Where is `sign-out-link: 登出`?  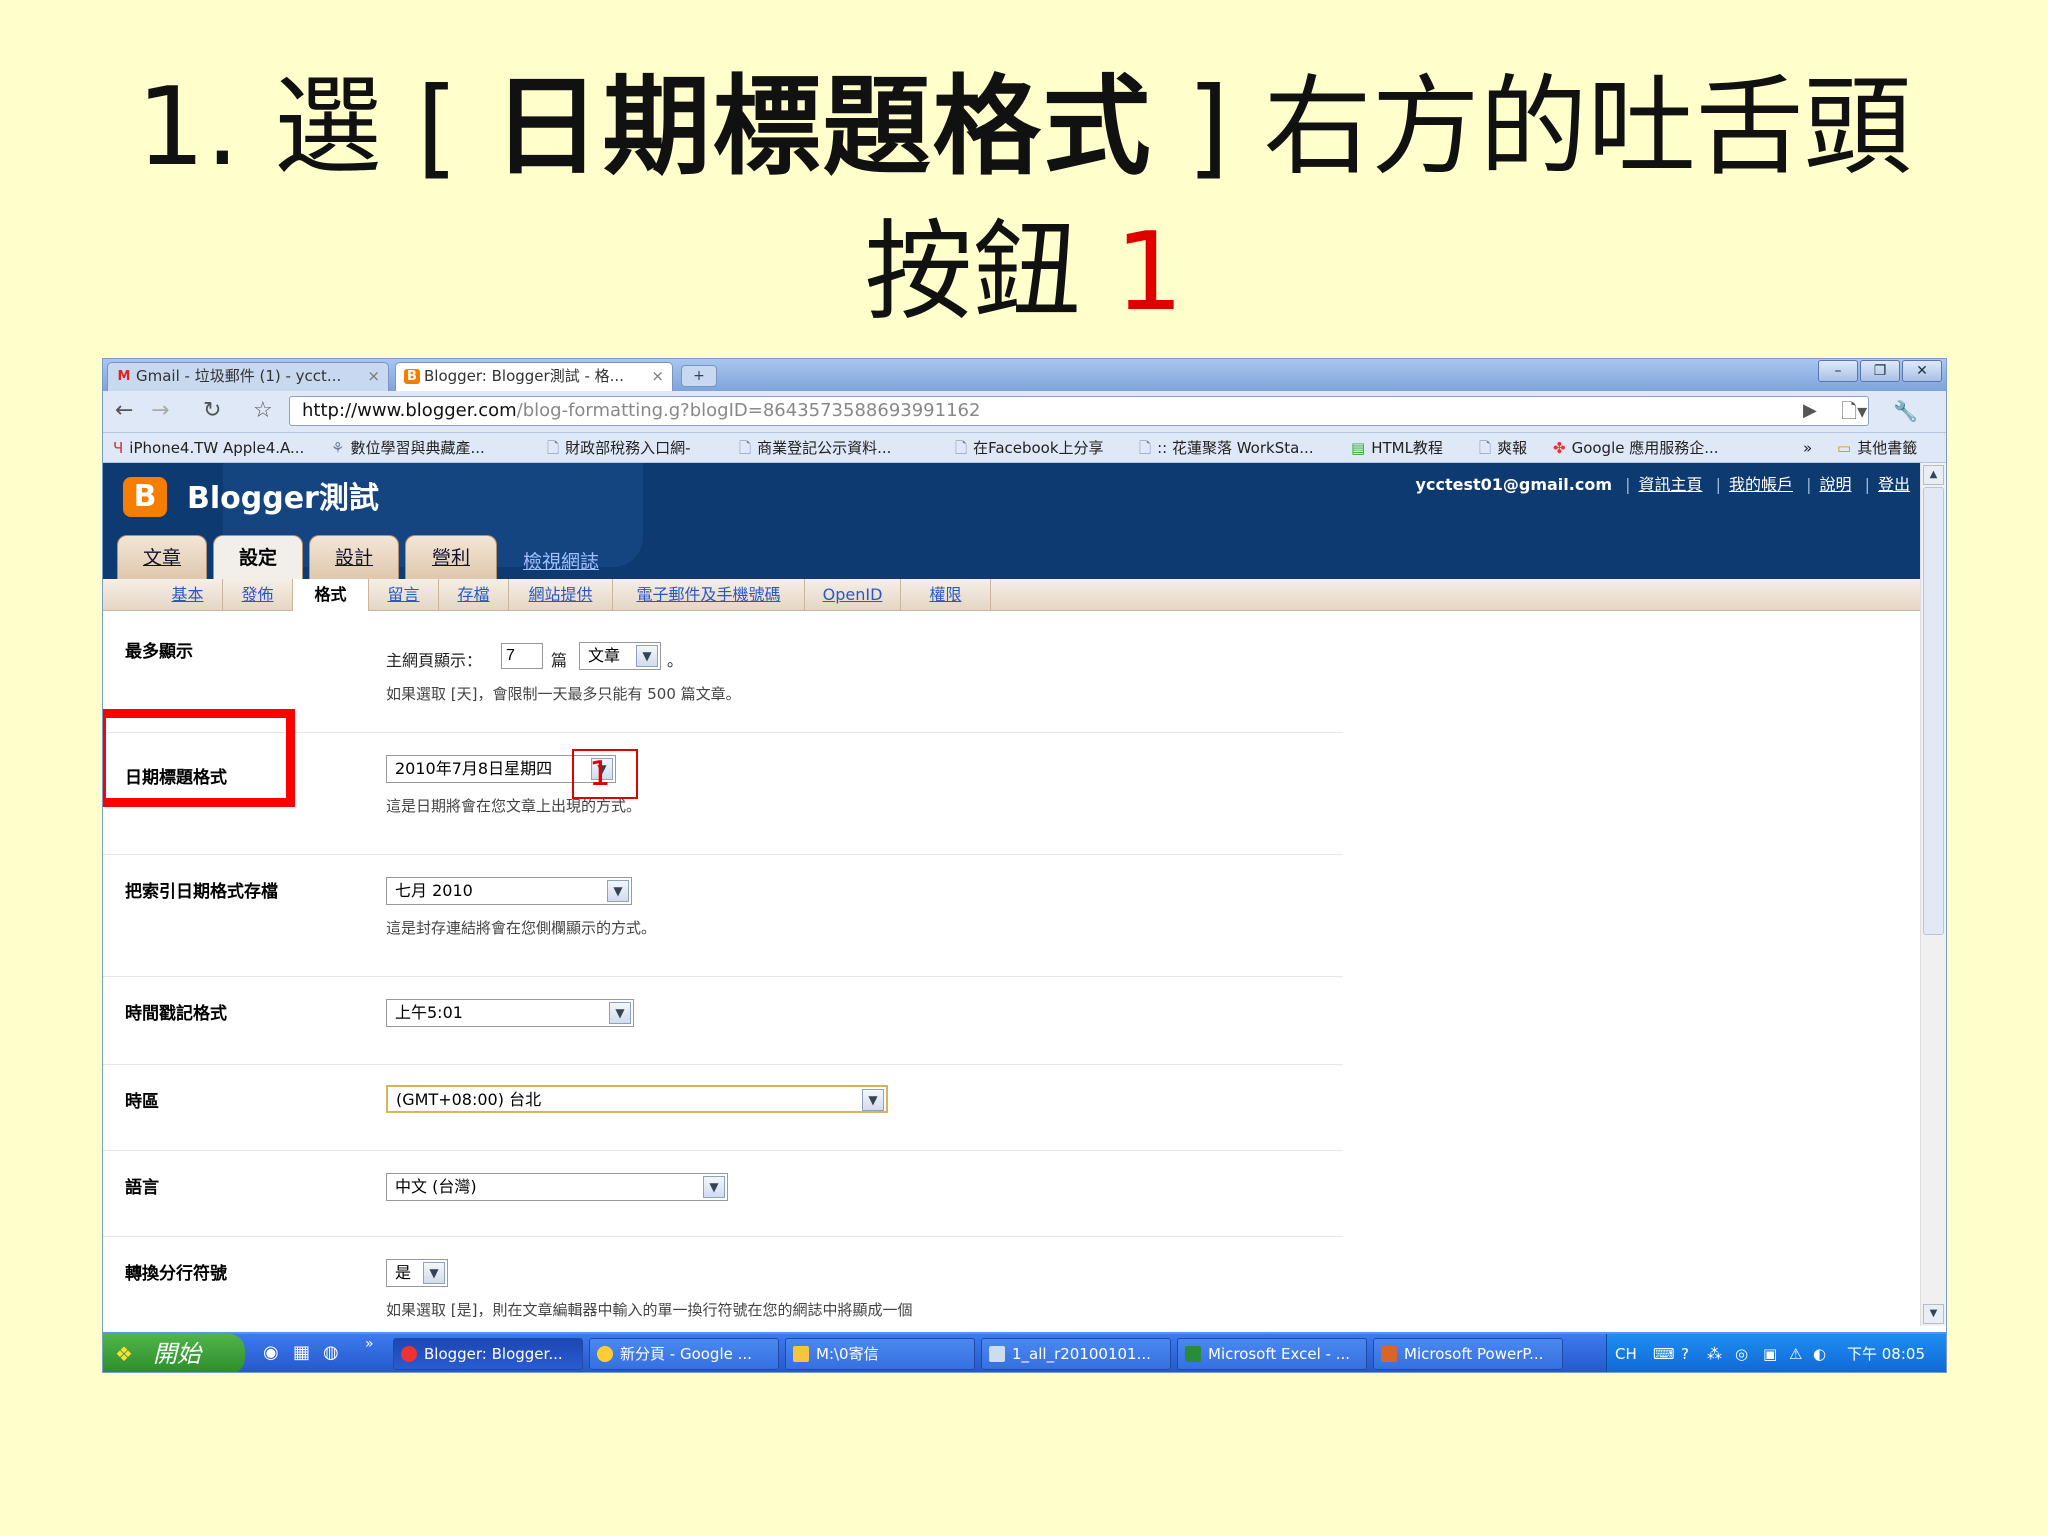
sign-out-link: 登出 is located at coordinates (1894, 484).